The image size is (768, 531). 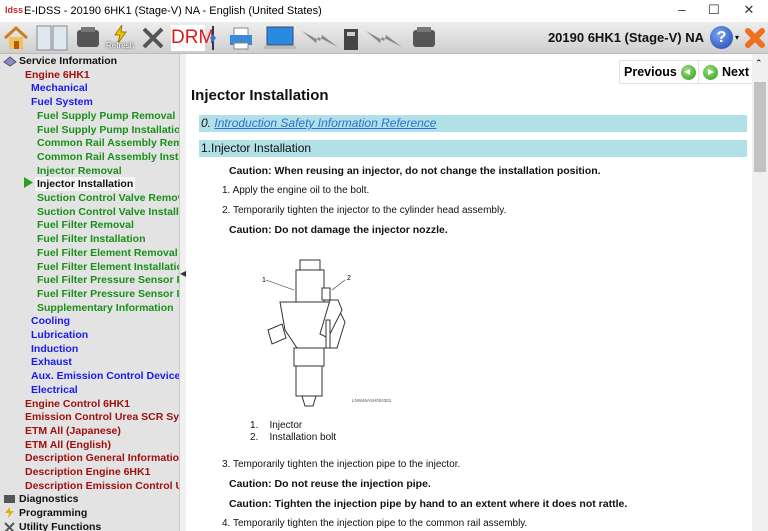 What do you see at coordinates (108, 157) in the screenshot?
I see `tree-item: Common Rail Assembly Installation` at bounding box center [108, 157].